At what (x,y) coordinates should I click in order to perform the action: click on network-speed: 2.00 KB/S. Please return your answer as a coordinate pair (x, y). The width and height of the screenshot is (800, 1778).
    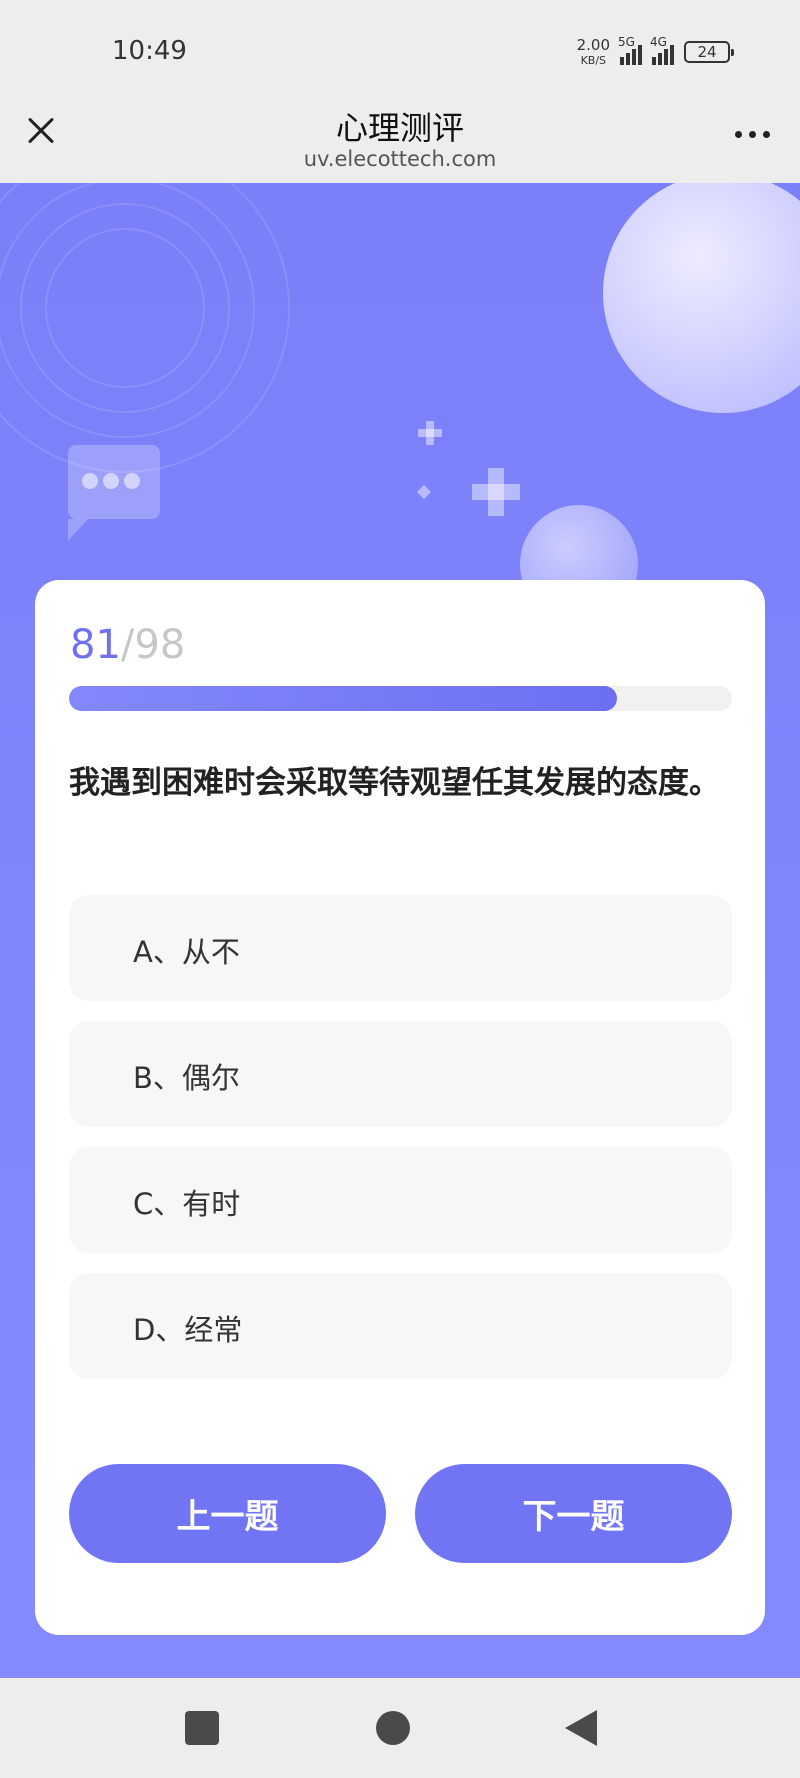
    Looking at the image, I should click on (593, 51).